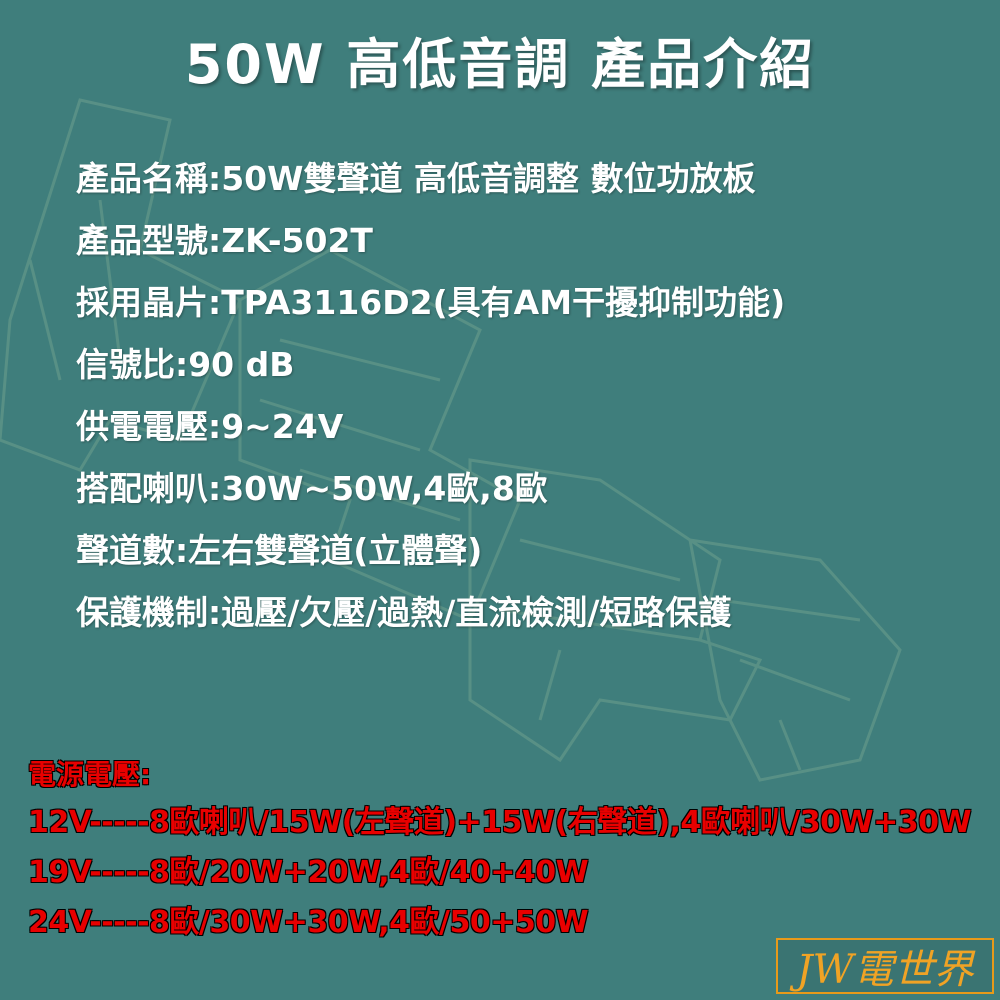  What do you see at coordinates (90, 774) in the screenshot?
I see `power-heading: 電源電壓:` at bounding box center [90, 774].